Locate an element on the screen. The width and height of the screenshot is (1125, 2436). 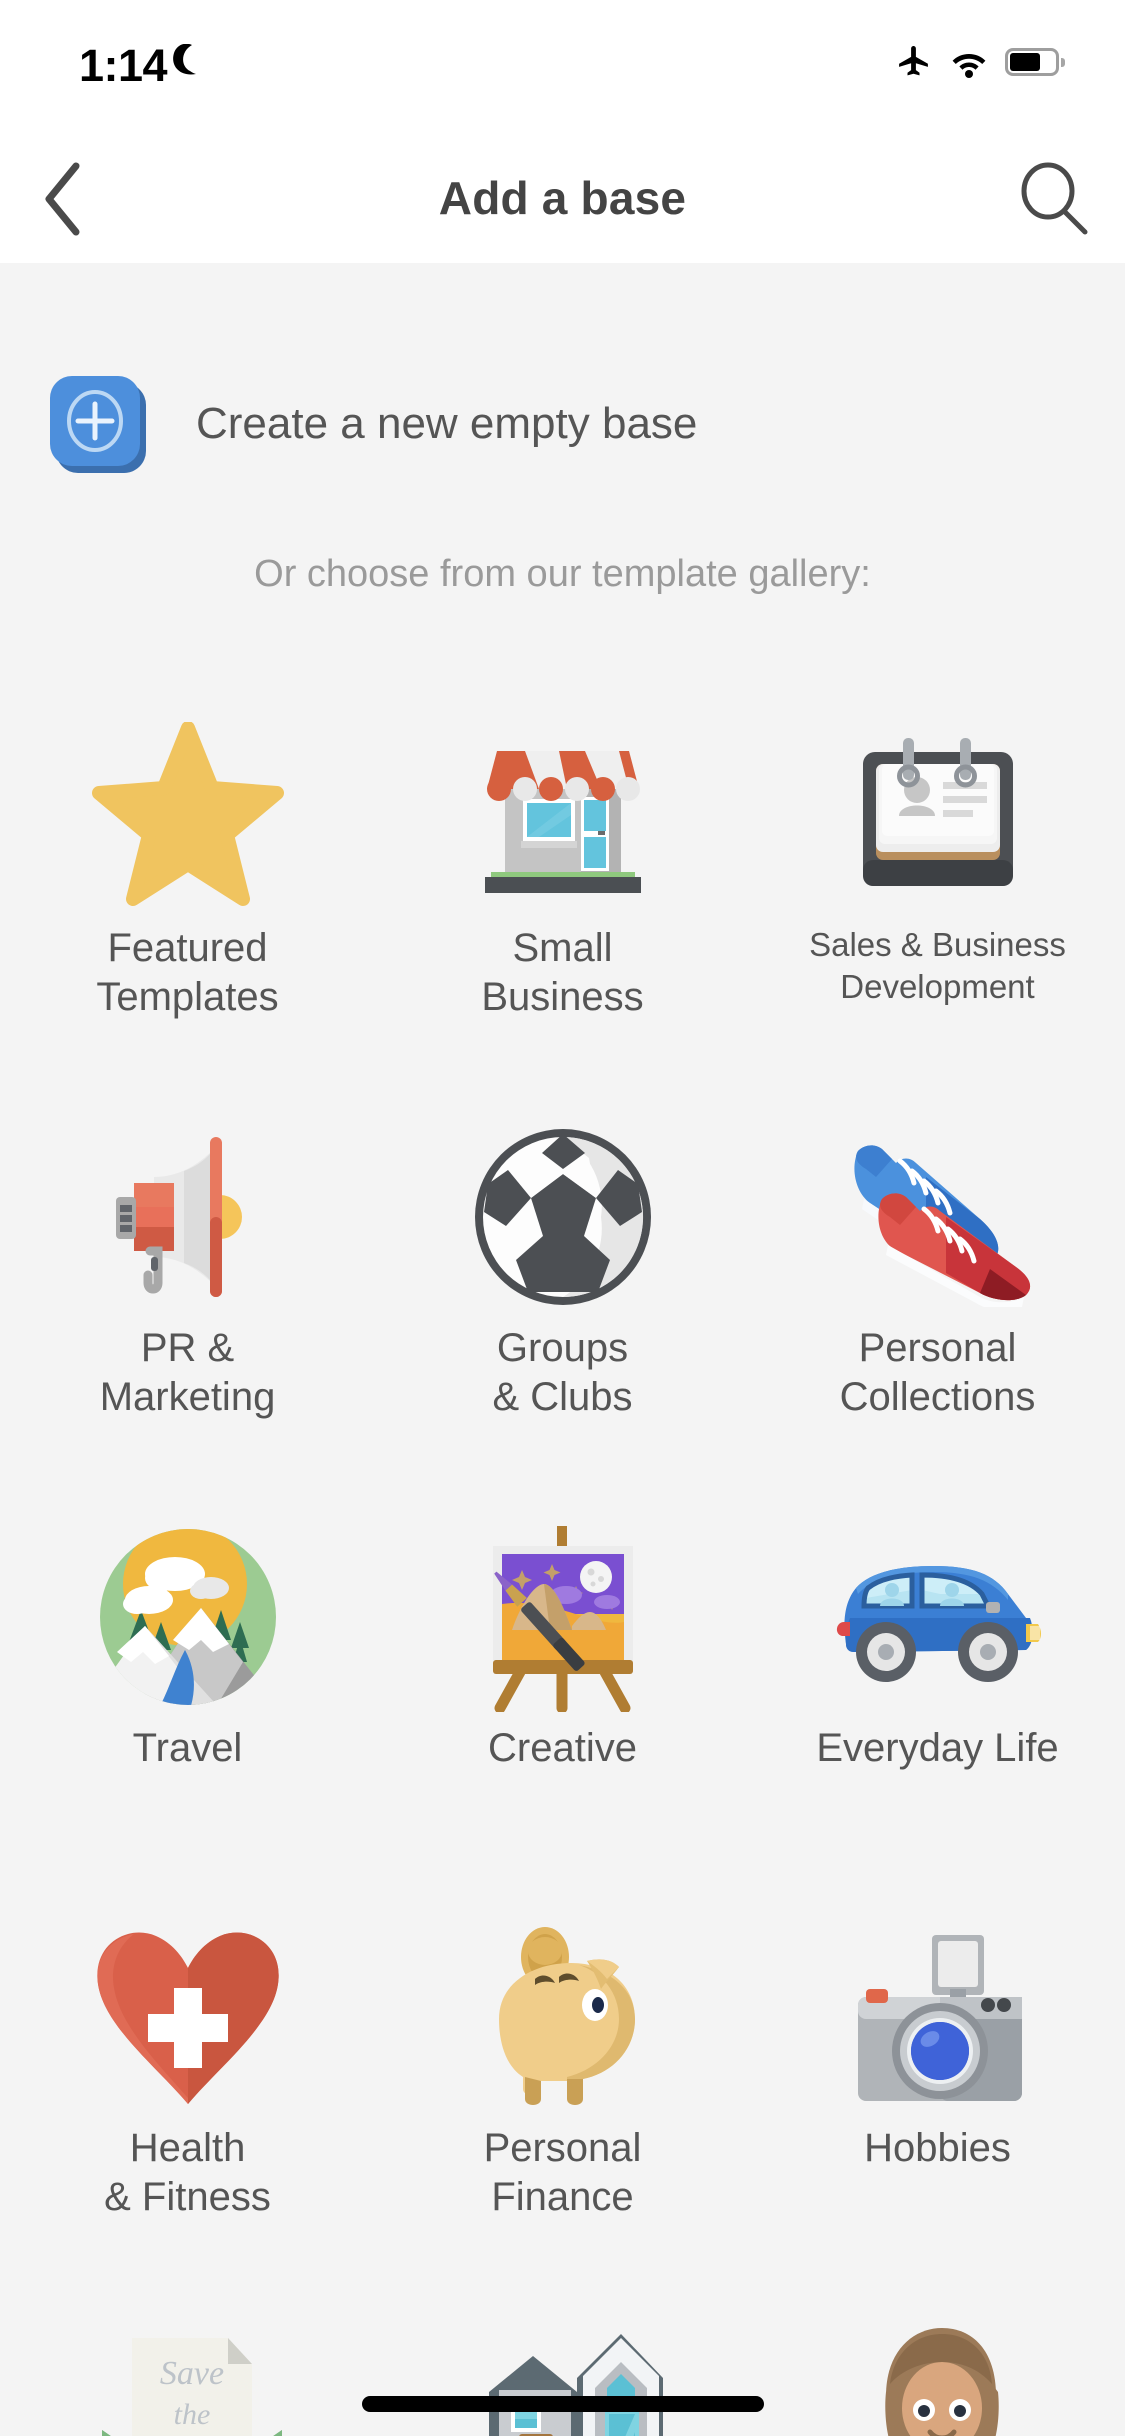
template-art: Save the Date is located at coordinates (188, 2379).